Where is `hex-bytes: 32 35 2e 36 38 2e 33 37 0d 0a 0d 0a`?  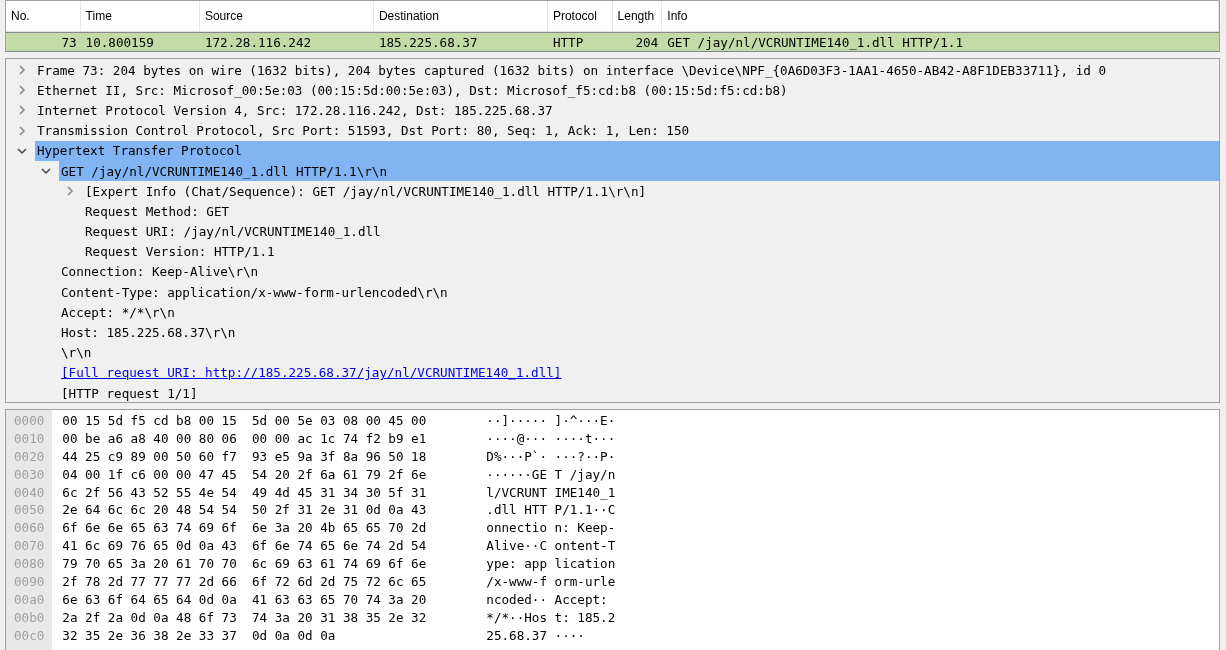 hex-bytes: 32 35 2e 36 38 2e 33 37 0d 0a 0d 0a is located at coordinates (199, 636).